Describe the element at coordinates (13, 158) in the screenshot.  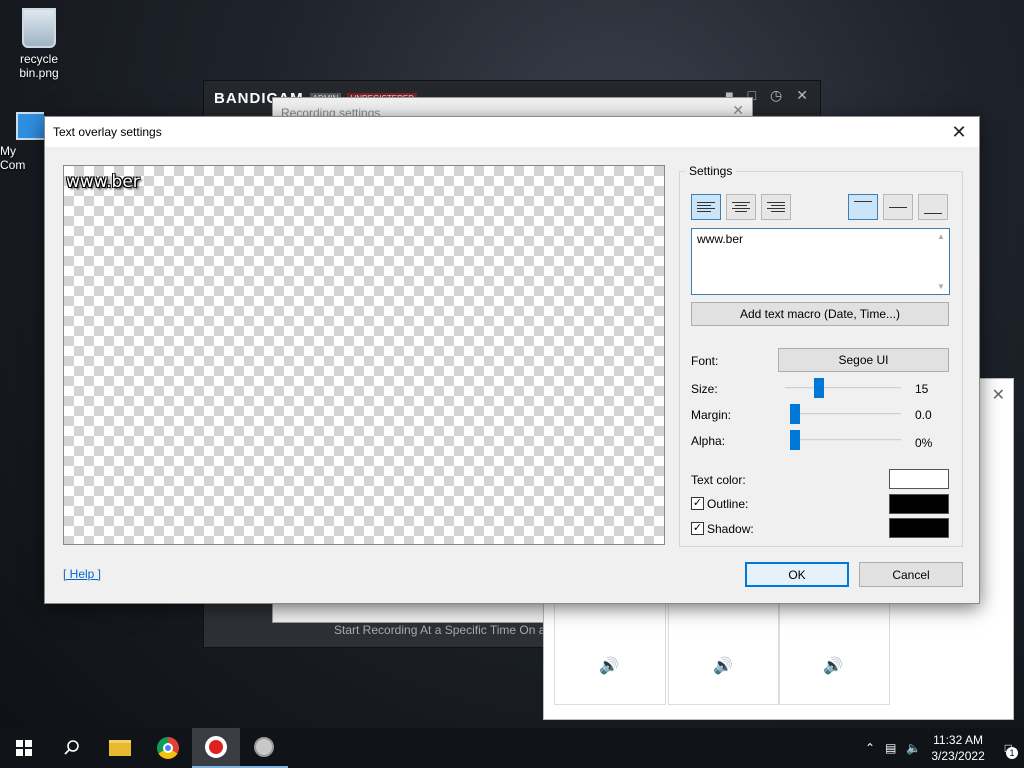
I see `my-computer-label: My Com` at that location.